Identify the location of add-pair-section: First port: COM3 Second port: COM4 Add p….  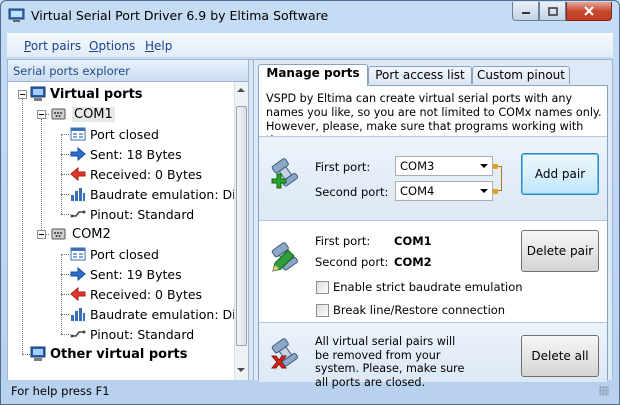
(433, 178).